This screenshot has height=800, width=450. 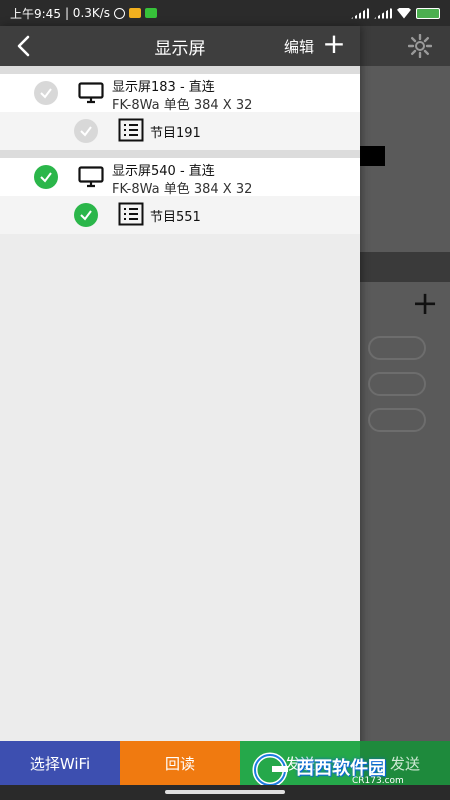 I want to click on send-button-secondary: 发送, so click(x=405, y=763).